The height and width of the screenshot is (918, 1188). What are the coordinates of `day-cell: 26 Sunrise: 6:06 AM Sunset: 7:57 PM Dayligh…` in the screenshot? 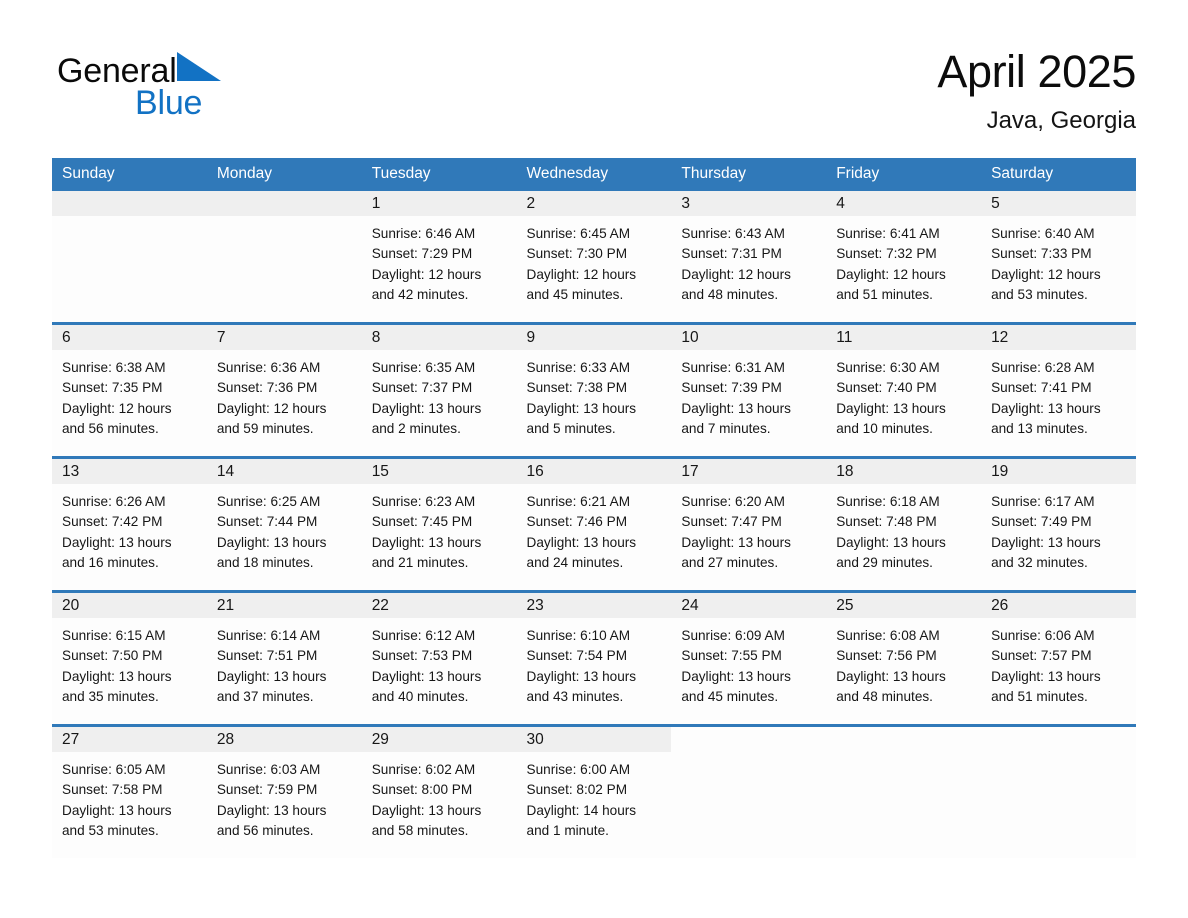 It's located at (1058, 658).